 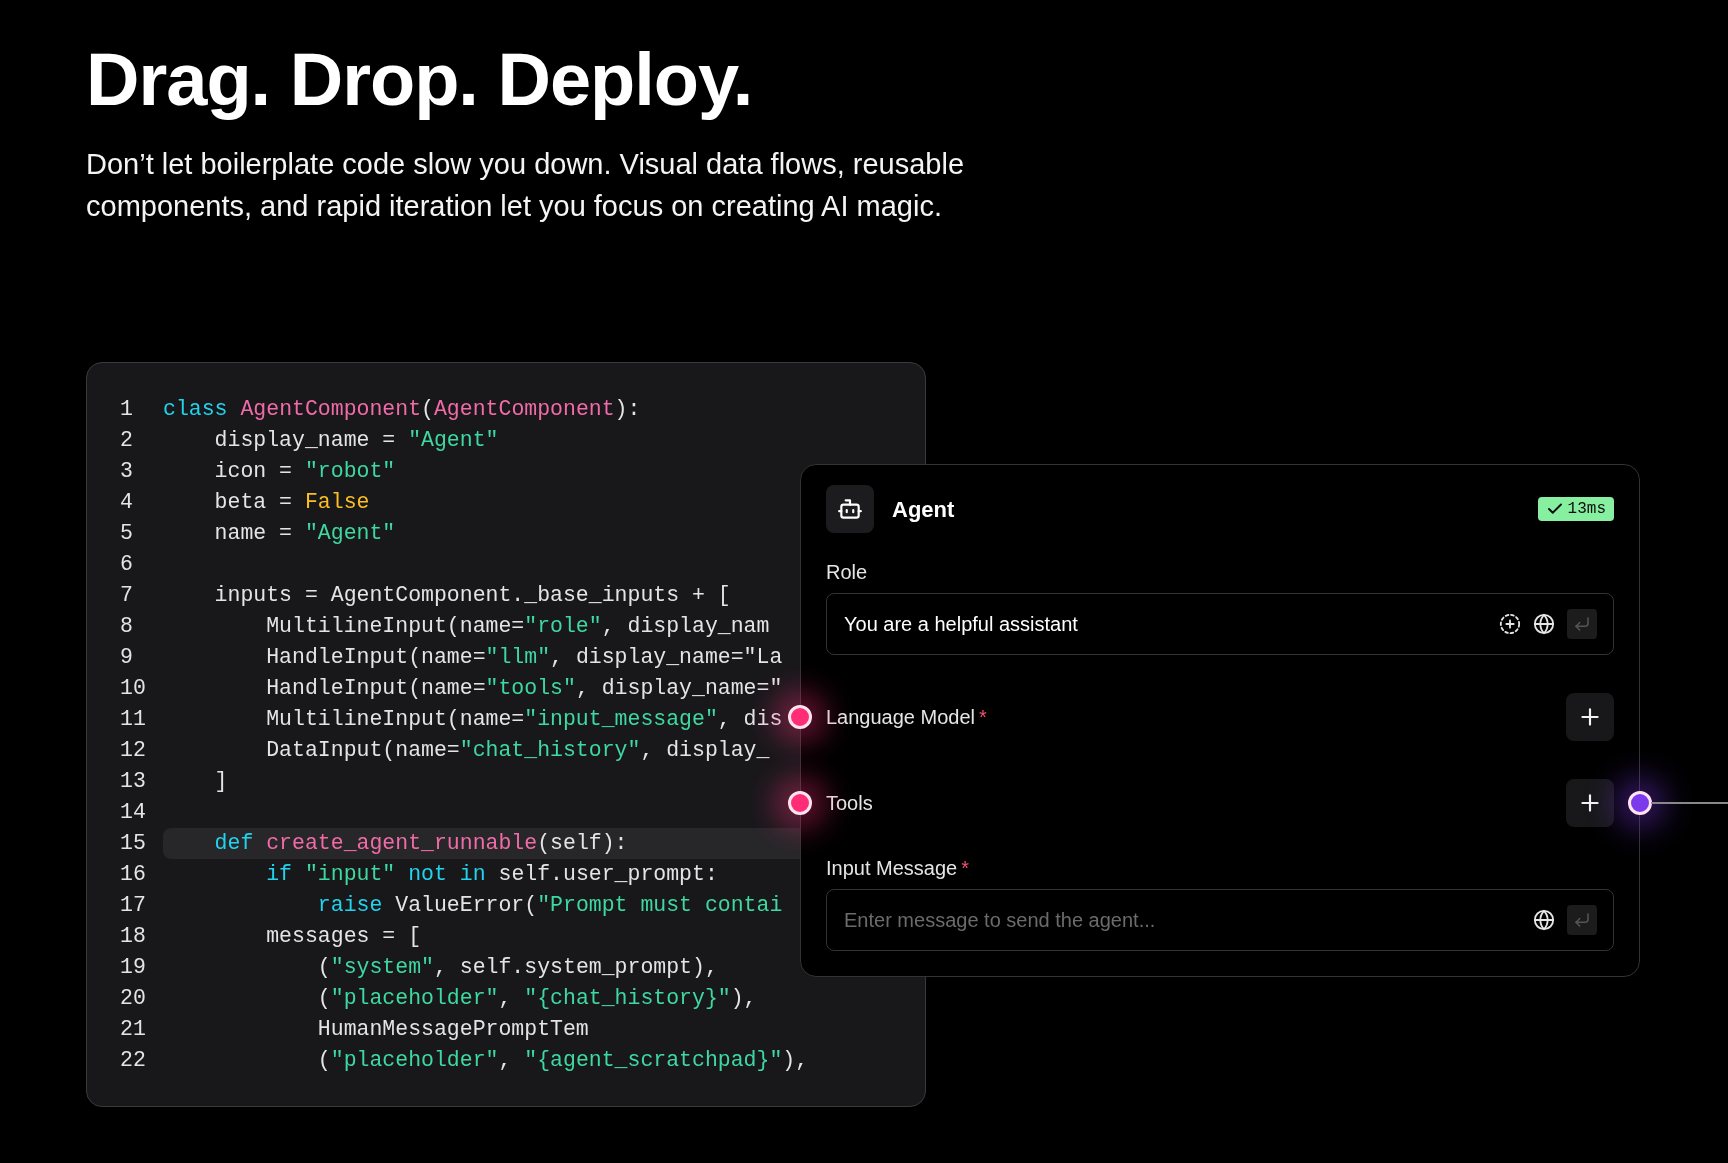 What do you see at coordinates (536, 999) in the screenshot?
I see `code-line: ("placeholder", "{chat_history}"),` at bounding box center [536, 999].